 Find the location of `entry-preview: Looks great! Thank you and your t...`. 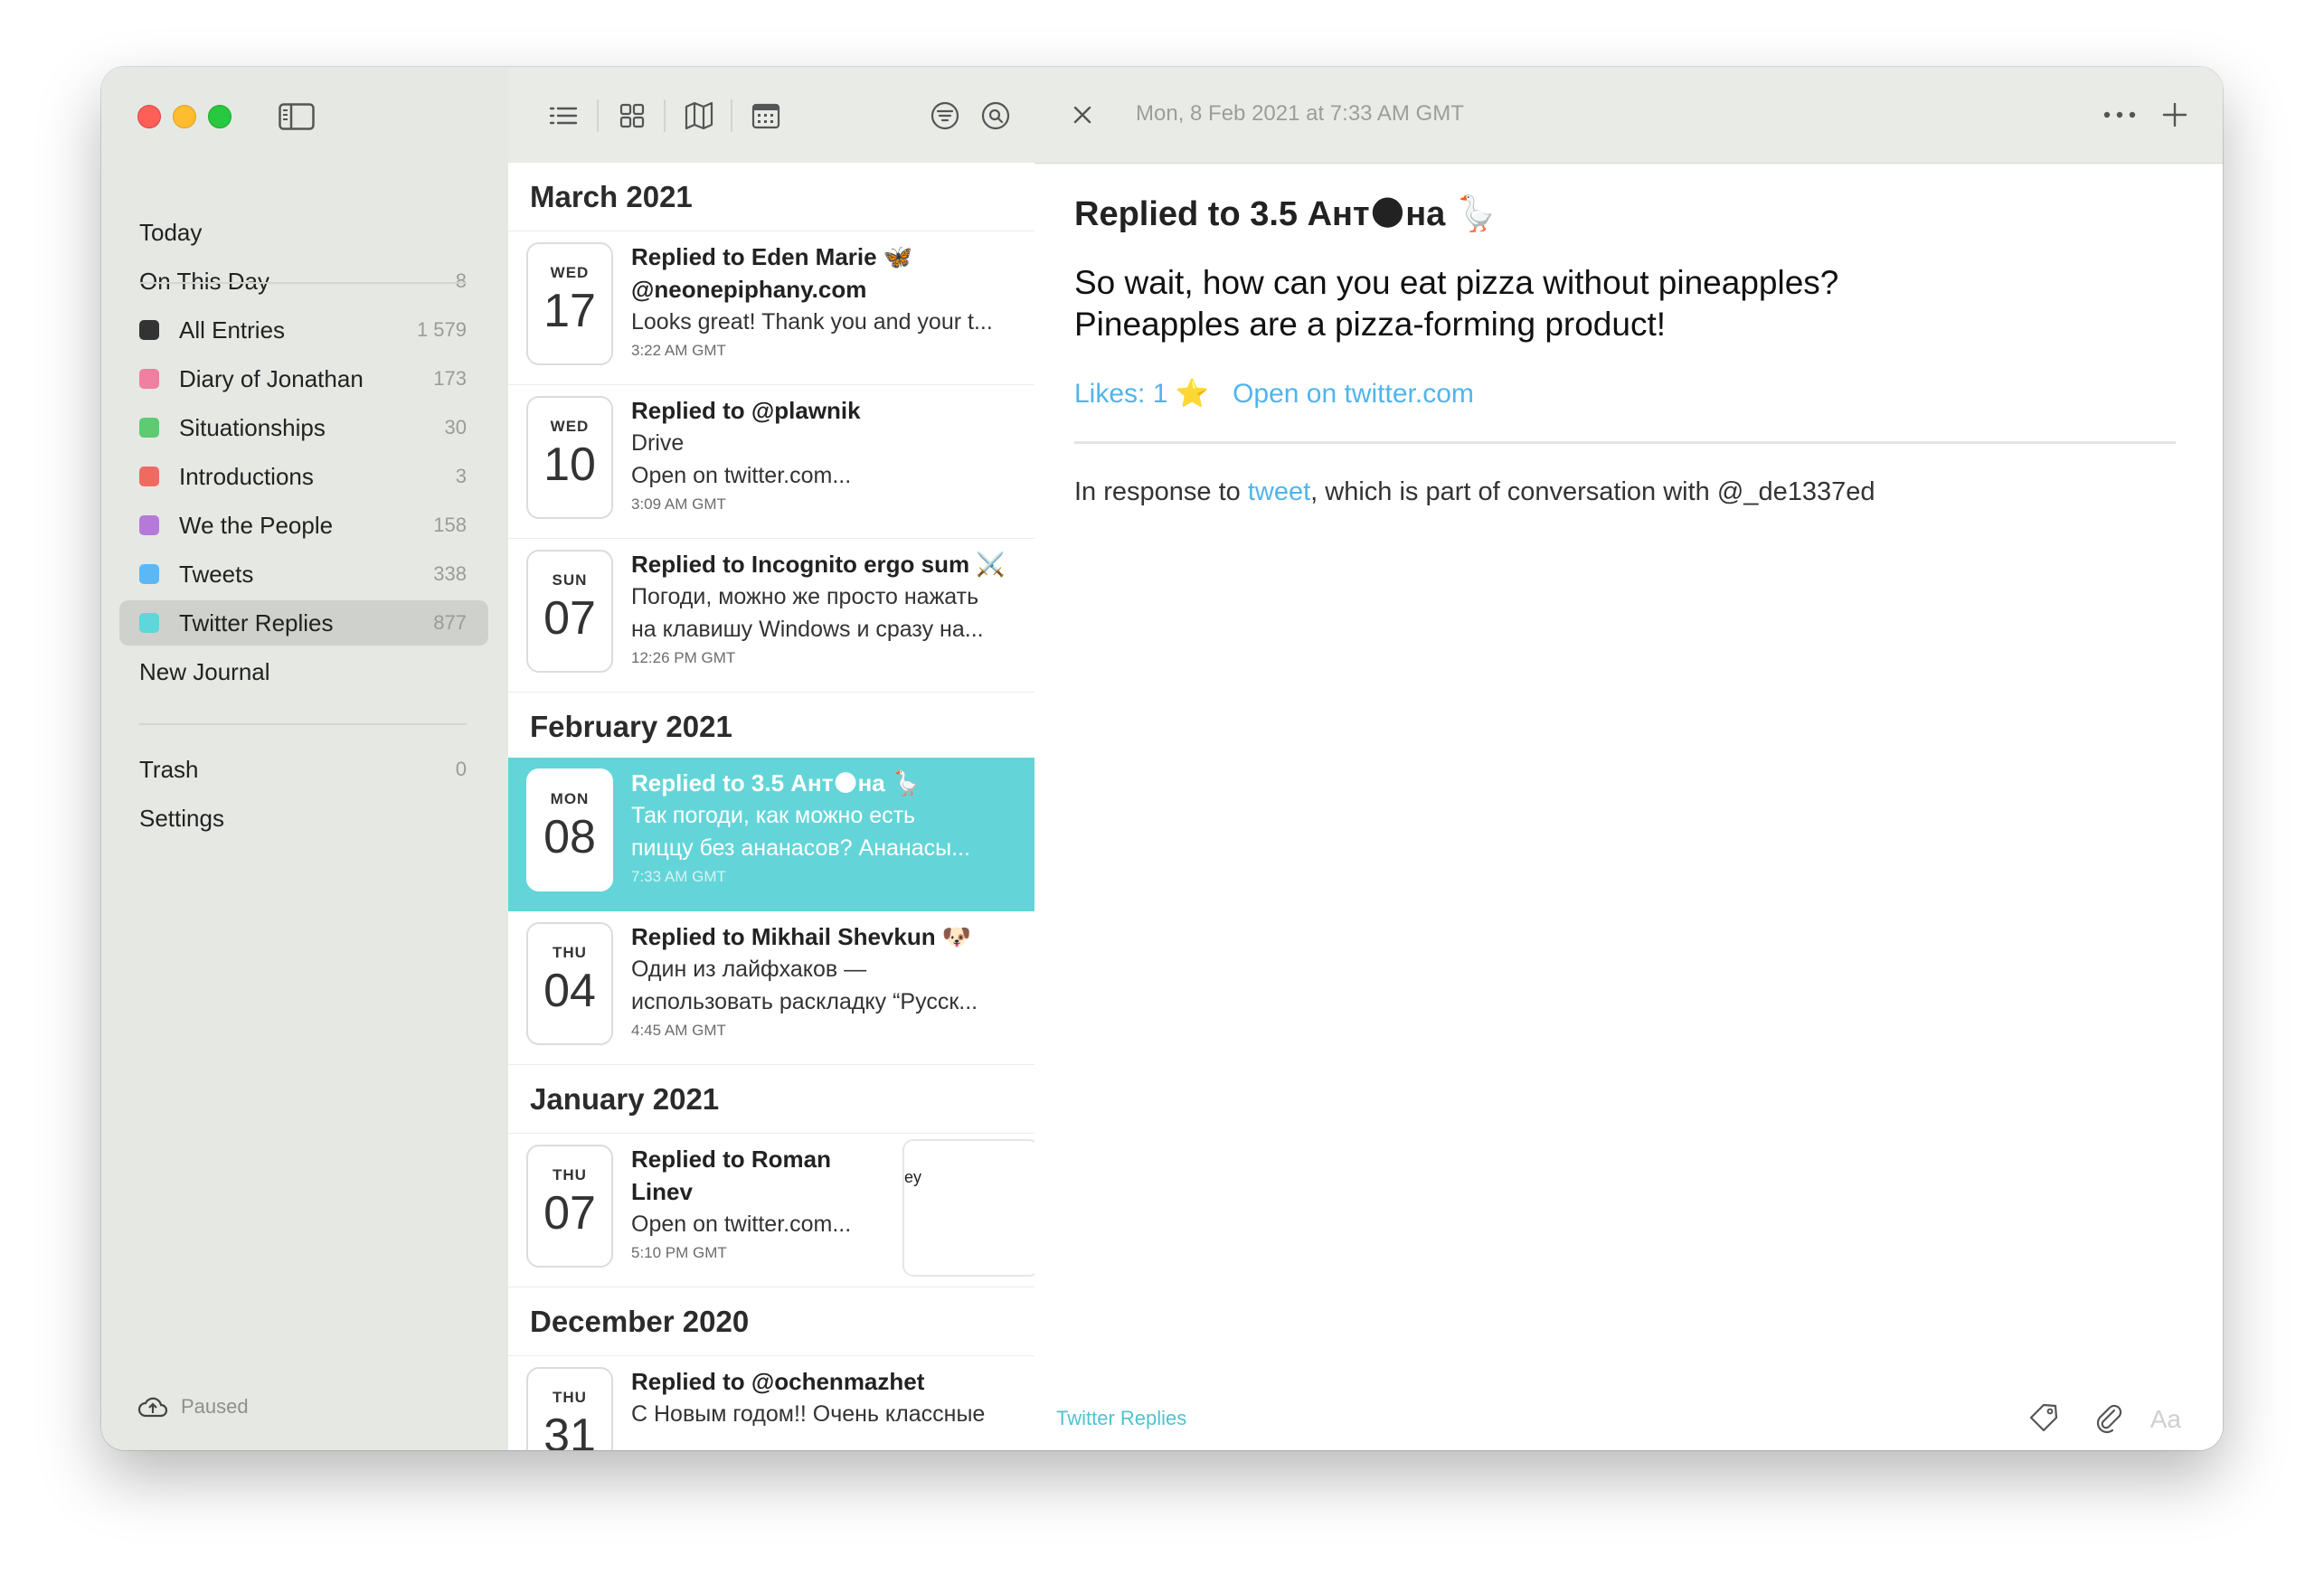

entry-preview: Looks great! Thank you and your t... is located at coordinates (812, 322).